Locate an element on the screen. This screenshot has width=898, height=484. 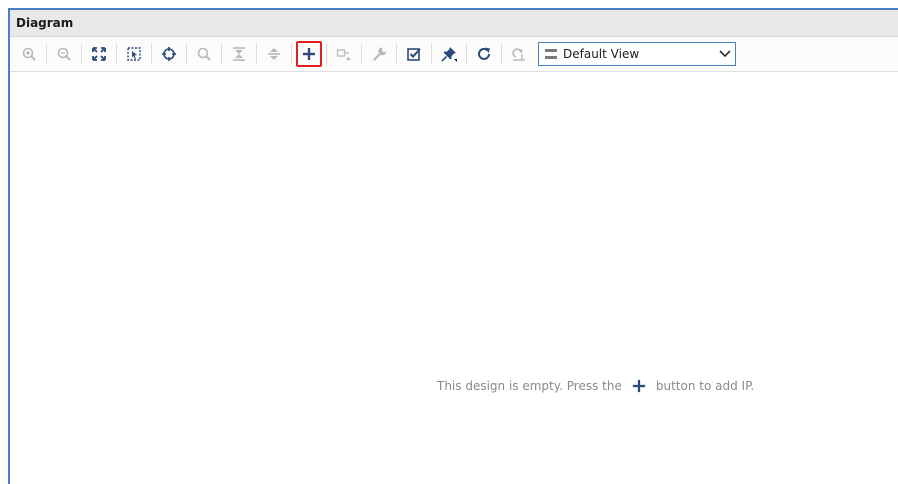
search-icon is located at coordinates (204, 54).